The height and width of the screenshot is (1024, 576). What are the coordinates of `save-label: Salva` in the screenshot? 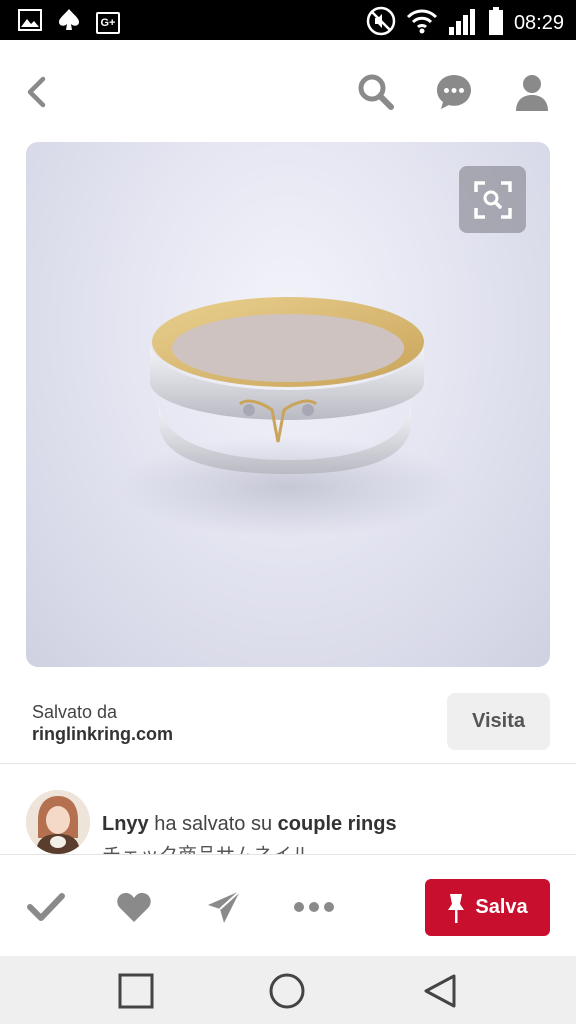 It's located at (501, 907).